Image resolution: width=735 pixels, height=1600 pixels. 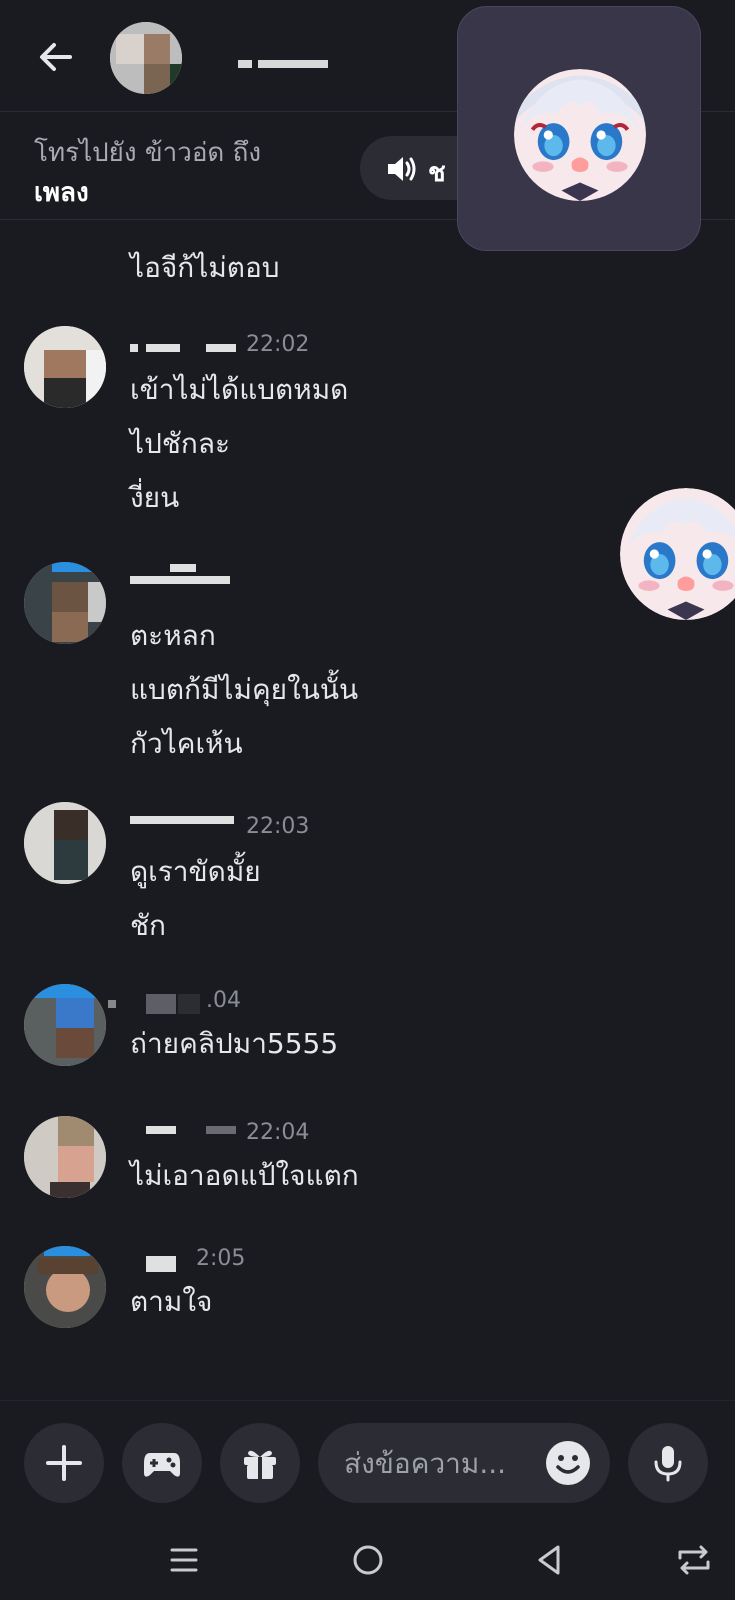 What do you see at coordinates (205, 268) in the screenshot?
I see `message-text: ไอจีก้ไม่ตอบ` at bounding box center [205, 268].